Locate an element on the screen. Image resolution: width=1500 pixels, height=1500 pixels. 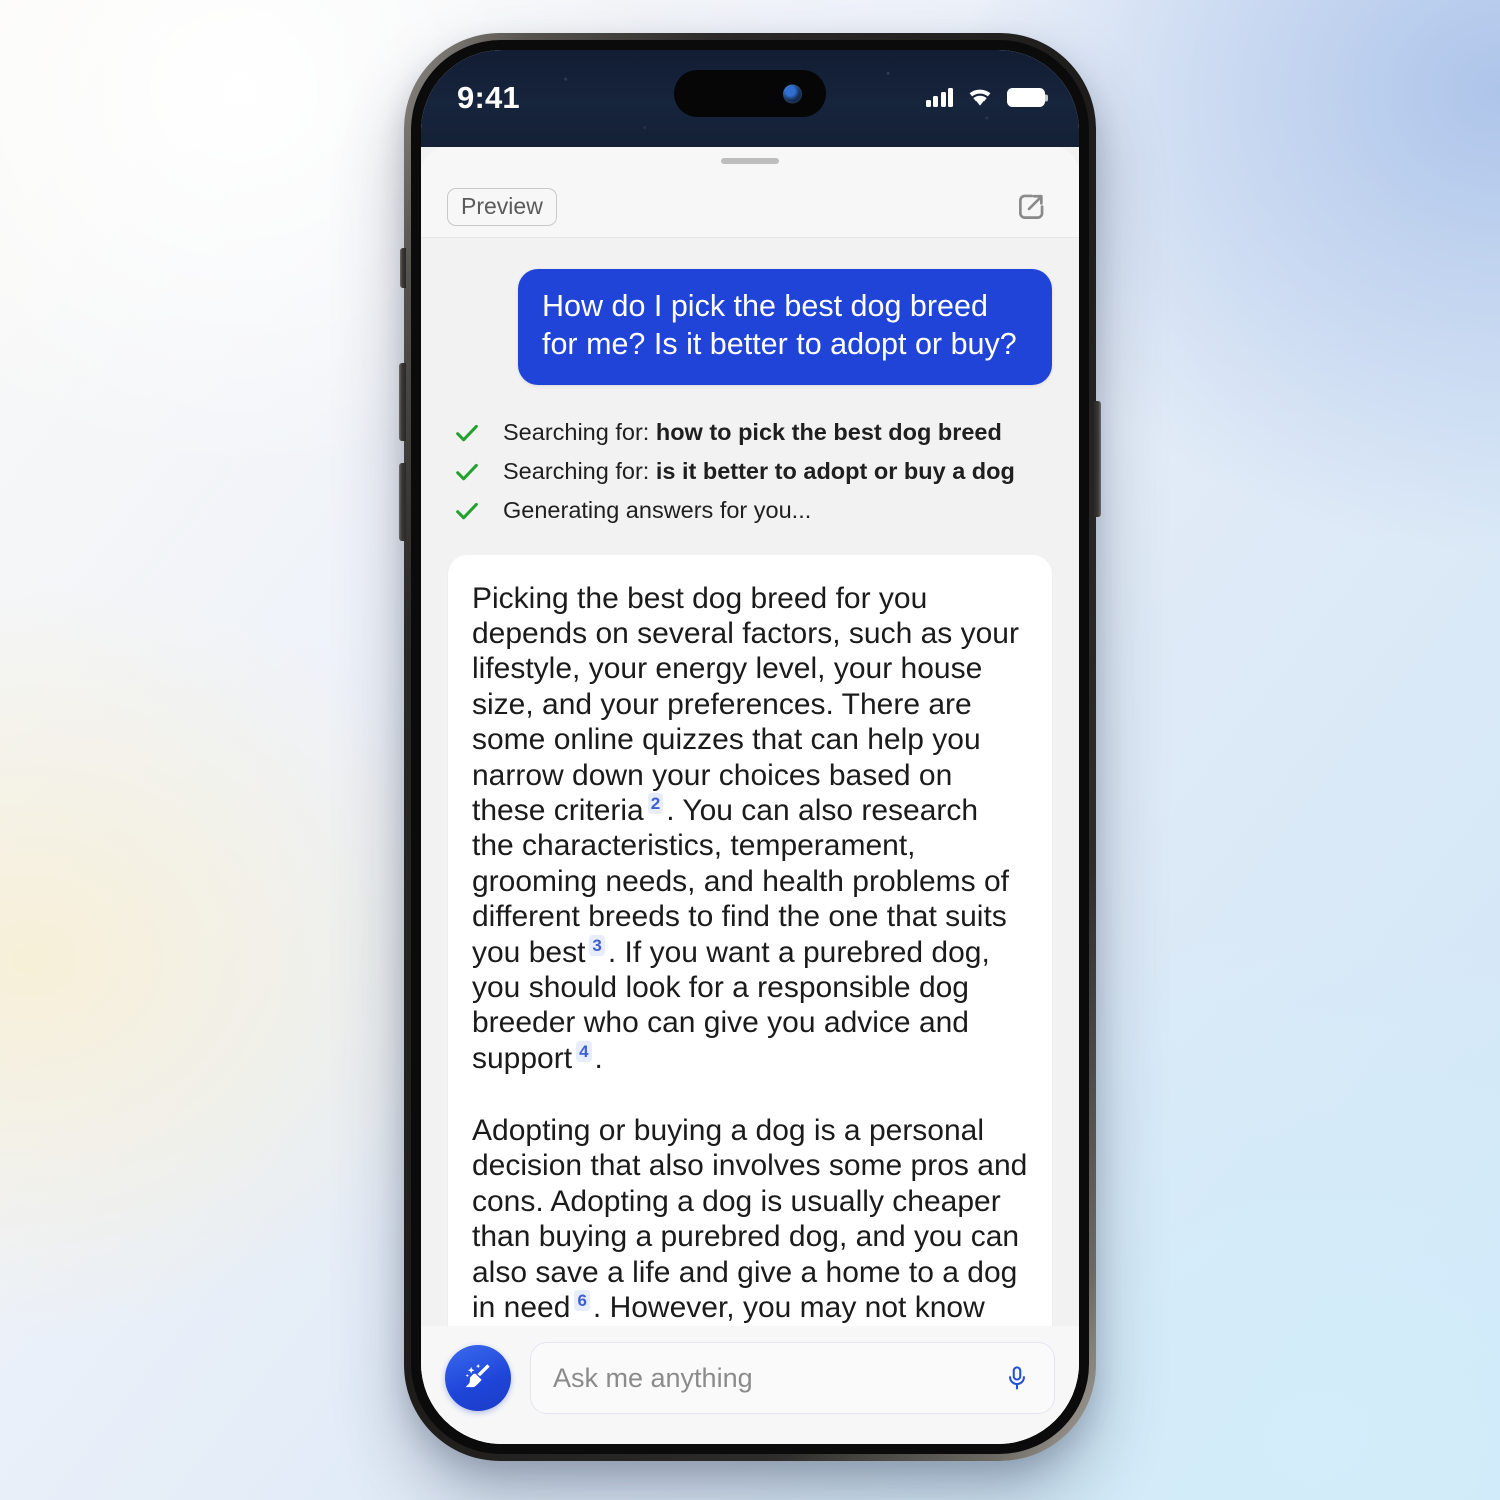
microphone-icon is located at coordinates (1017, 1378).